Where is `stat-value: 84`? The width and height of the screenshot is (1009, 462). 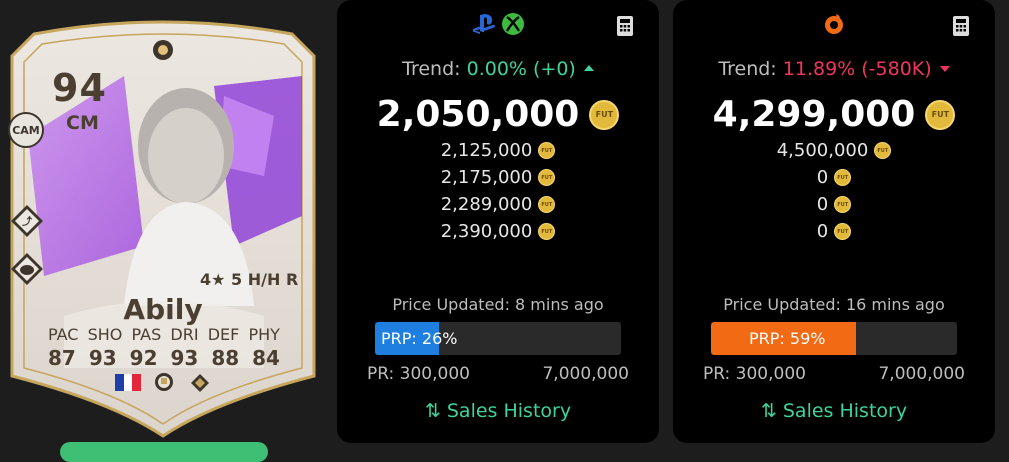 stat-value: 84 is located at coordinates (266, 358).